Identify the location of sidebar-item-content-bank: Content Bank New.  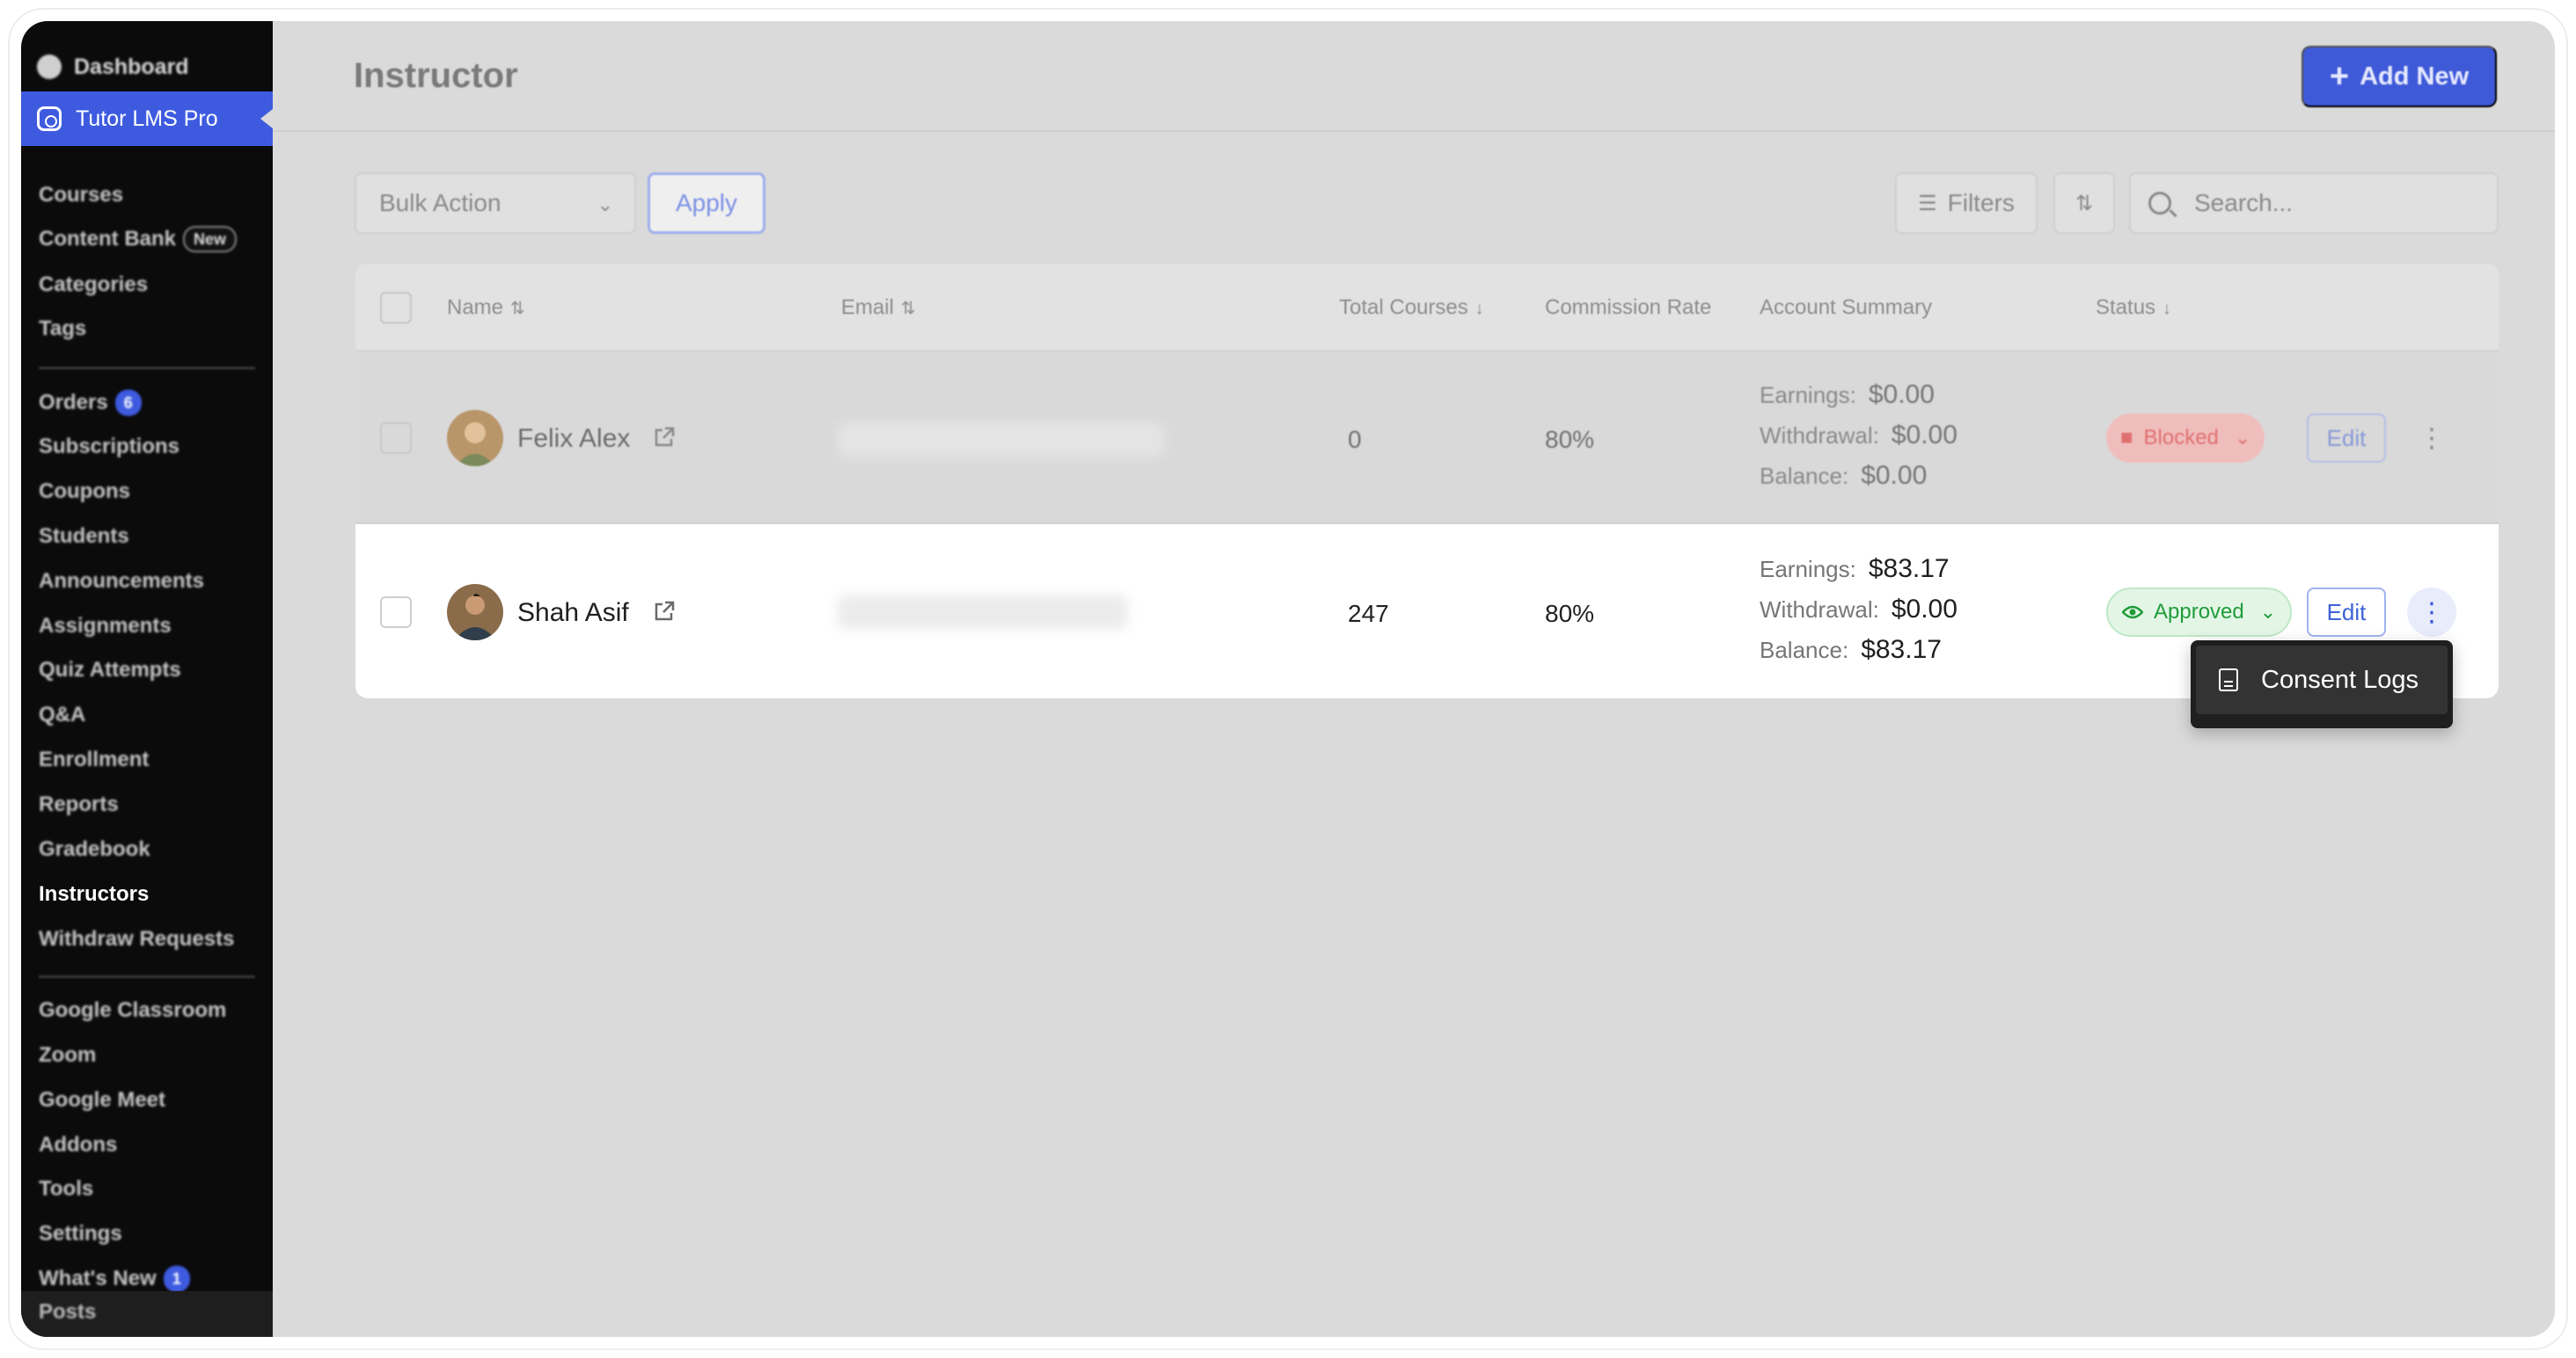
(138, 239).